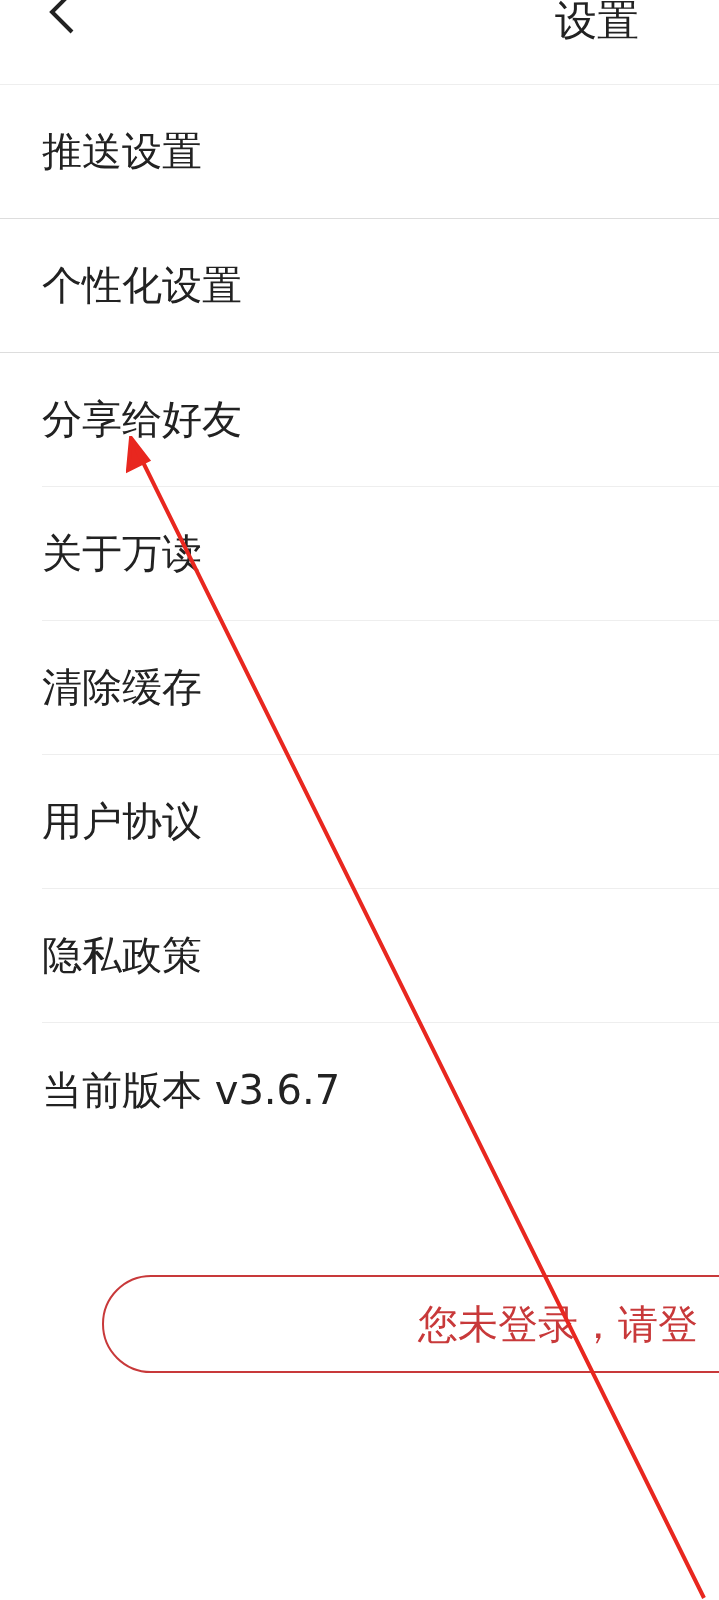 Image resolution: width=719 pixels, height=1600 pixels. What do you see at coordinates (359, 152) in the screenshot?
I see `settings-item: 推送设置` at bounding box center [359, 152].